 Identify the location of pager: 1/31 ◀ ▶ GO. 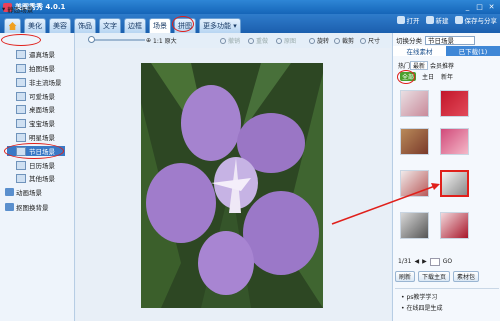
(425, 261).